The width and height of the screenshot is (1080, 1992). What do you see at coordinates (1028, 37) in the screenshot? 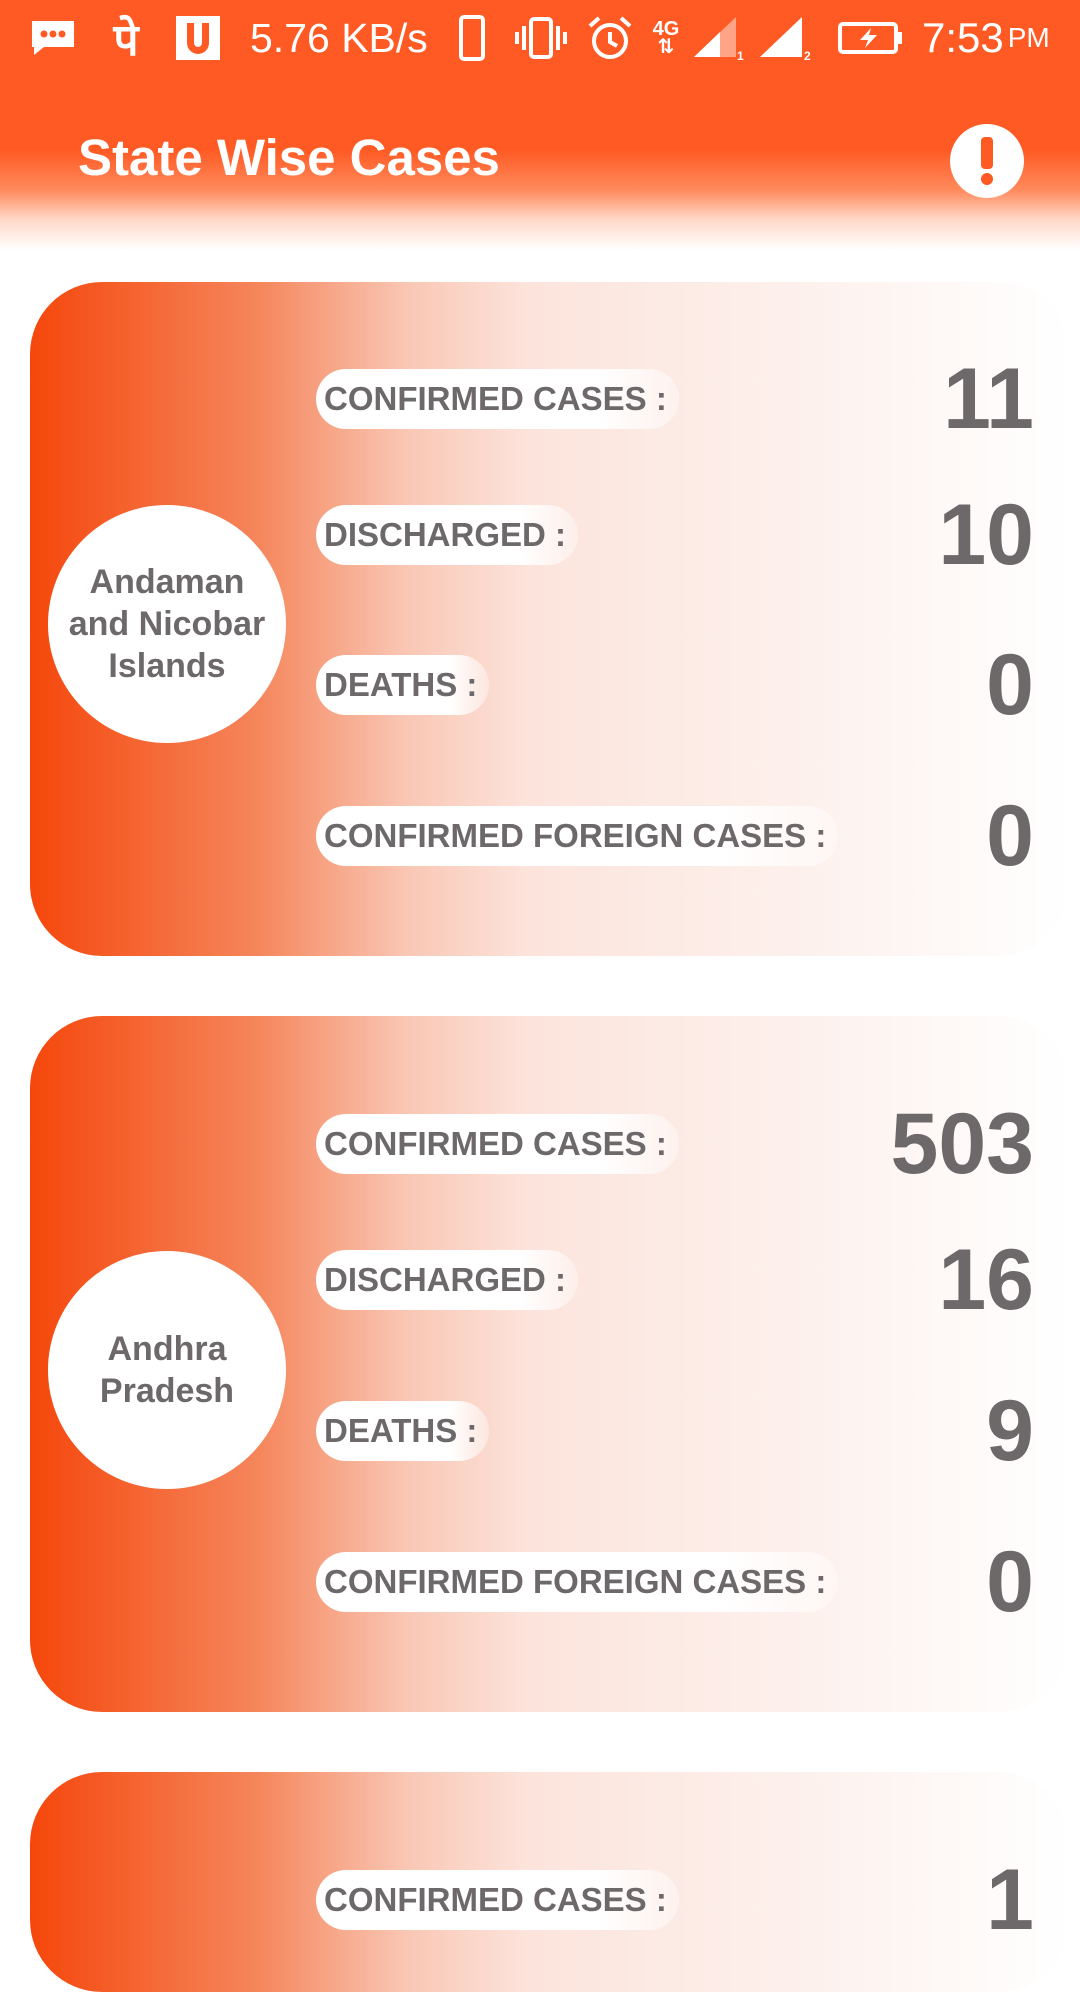
I see `clock-ampm: PM` at bounding box center [1028, 37].